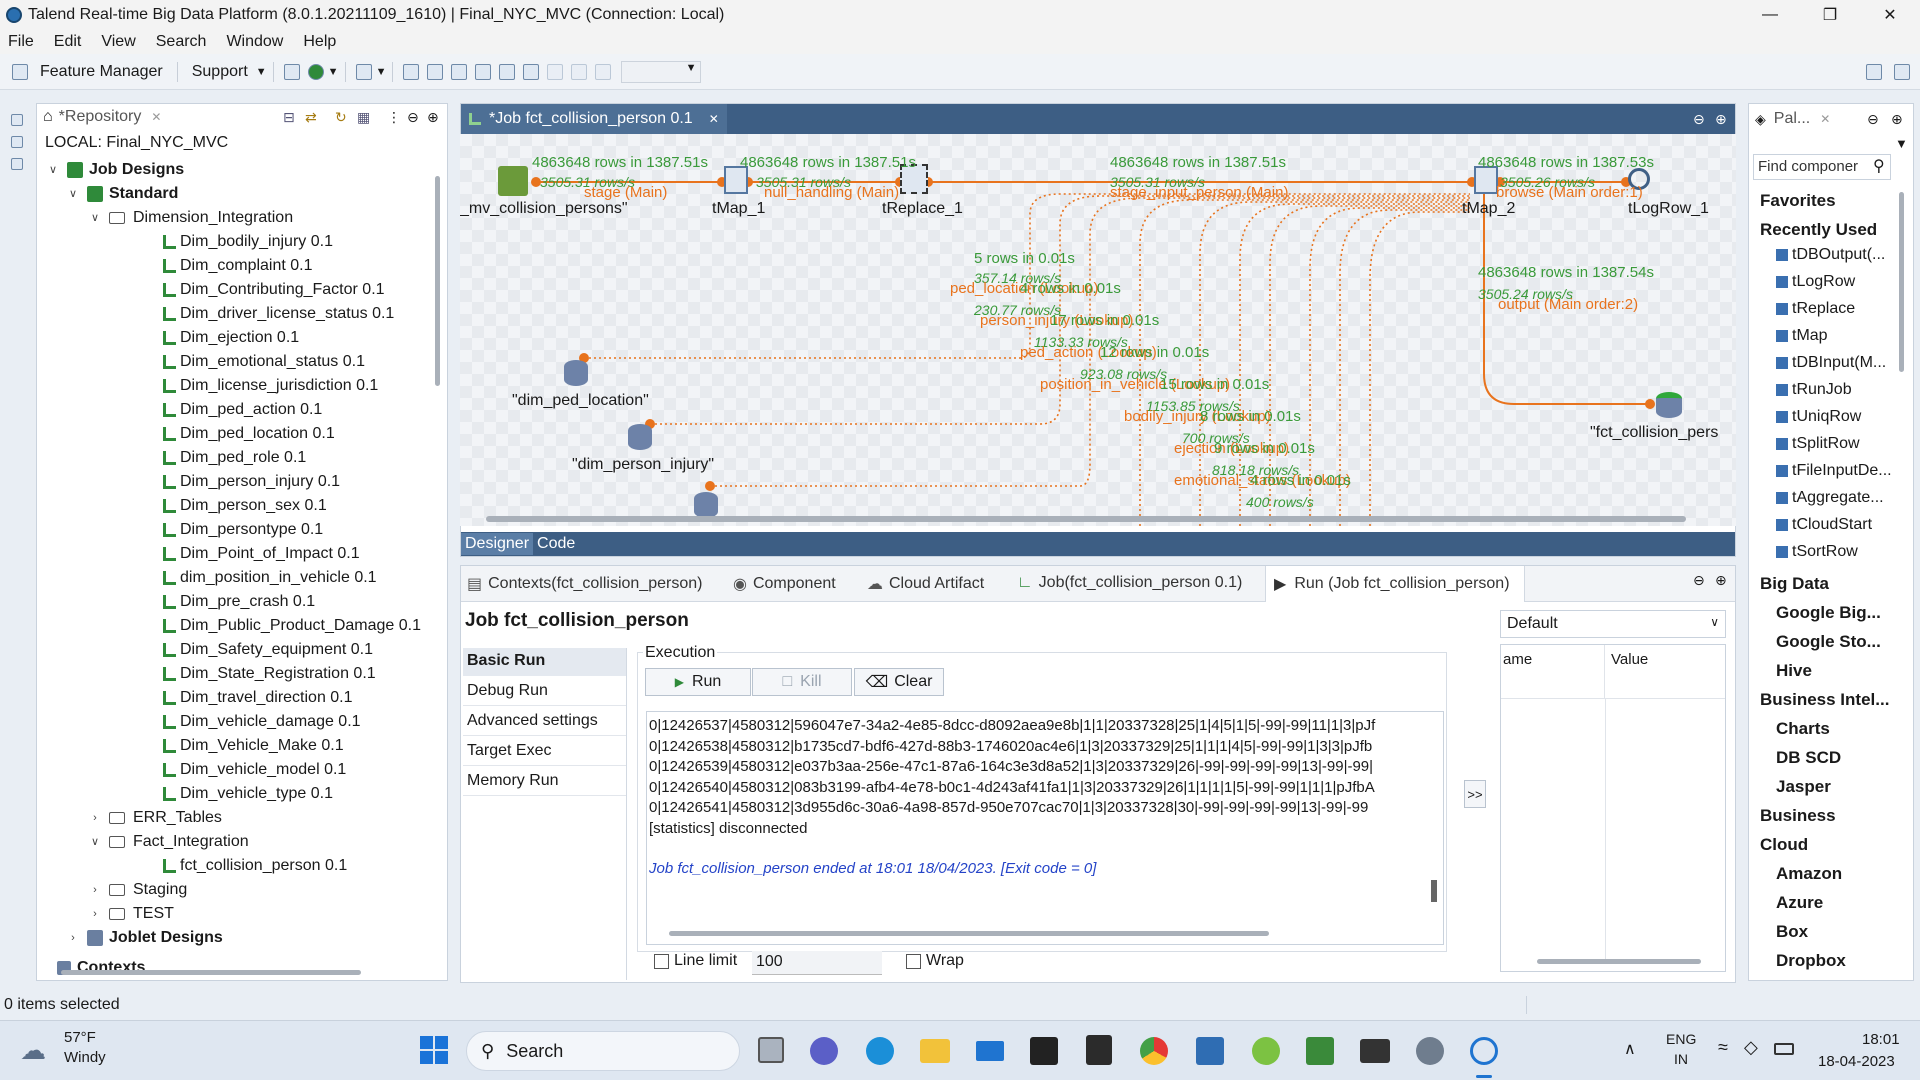  What do you see at coordinates (1808, 758) in the screenshot?
I see `palette-item-db-scd: DB SCD` at bounding box center [1808, 758].